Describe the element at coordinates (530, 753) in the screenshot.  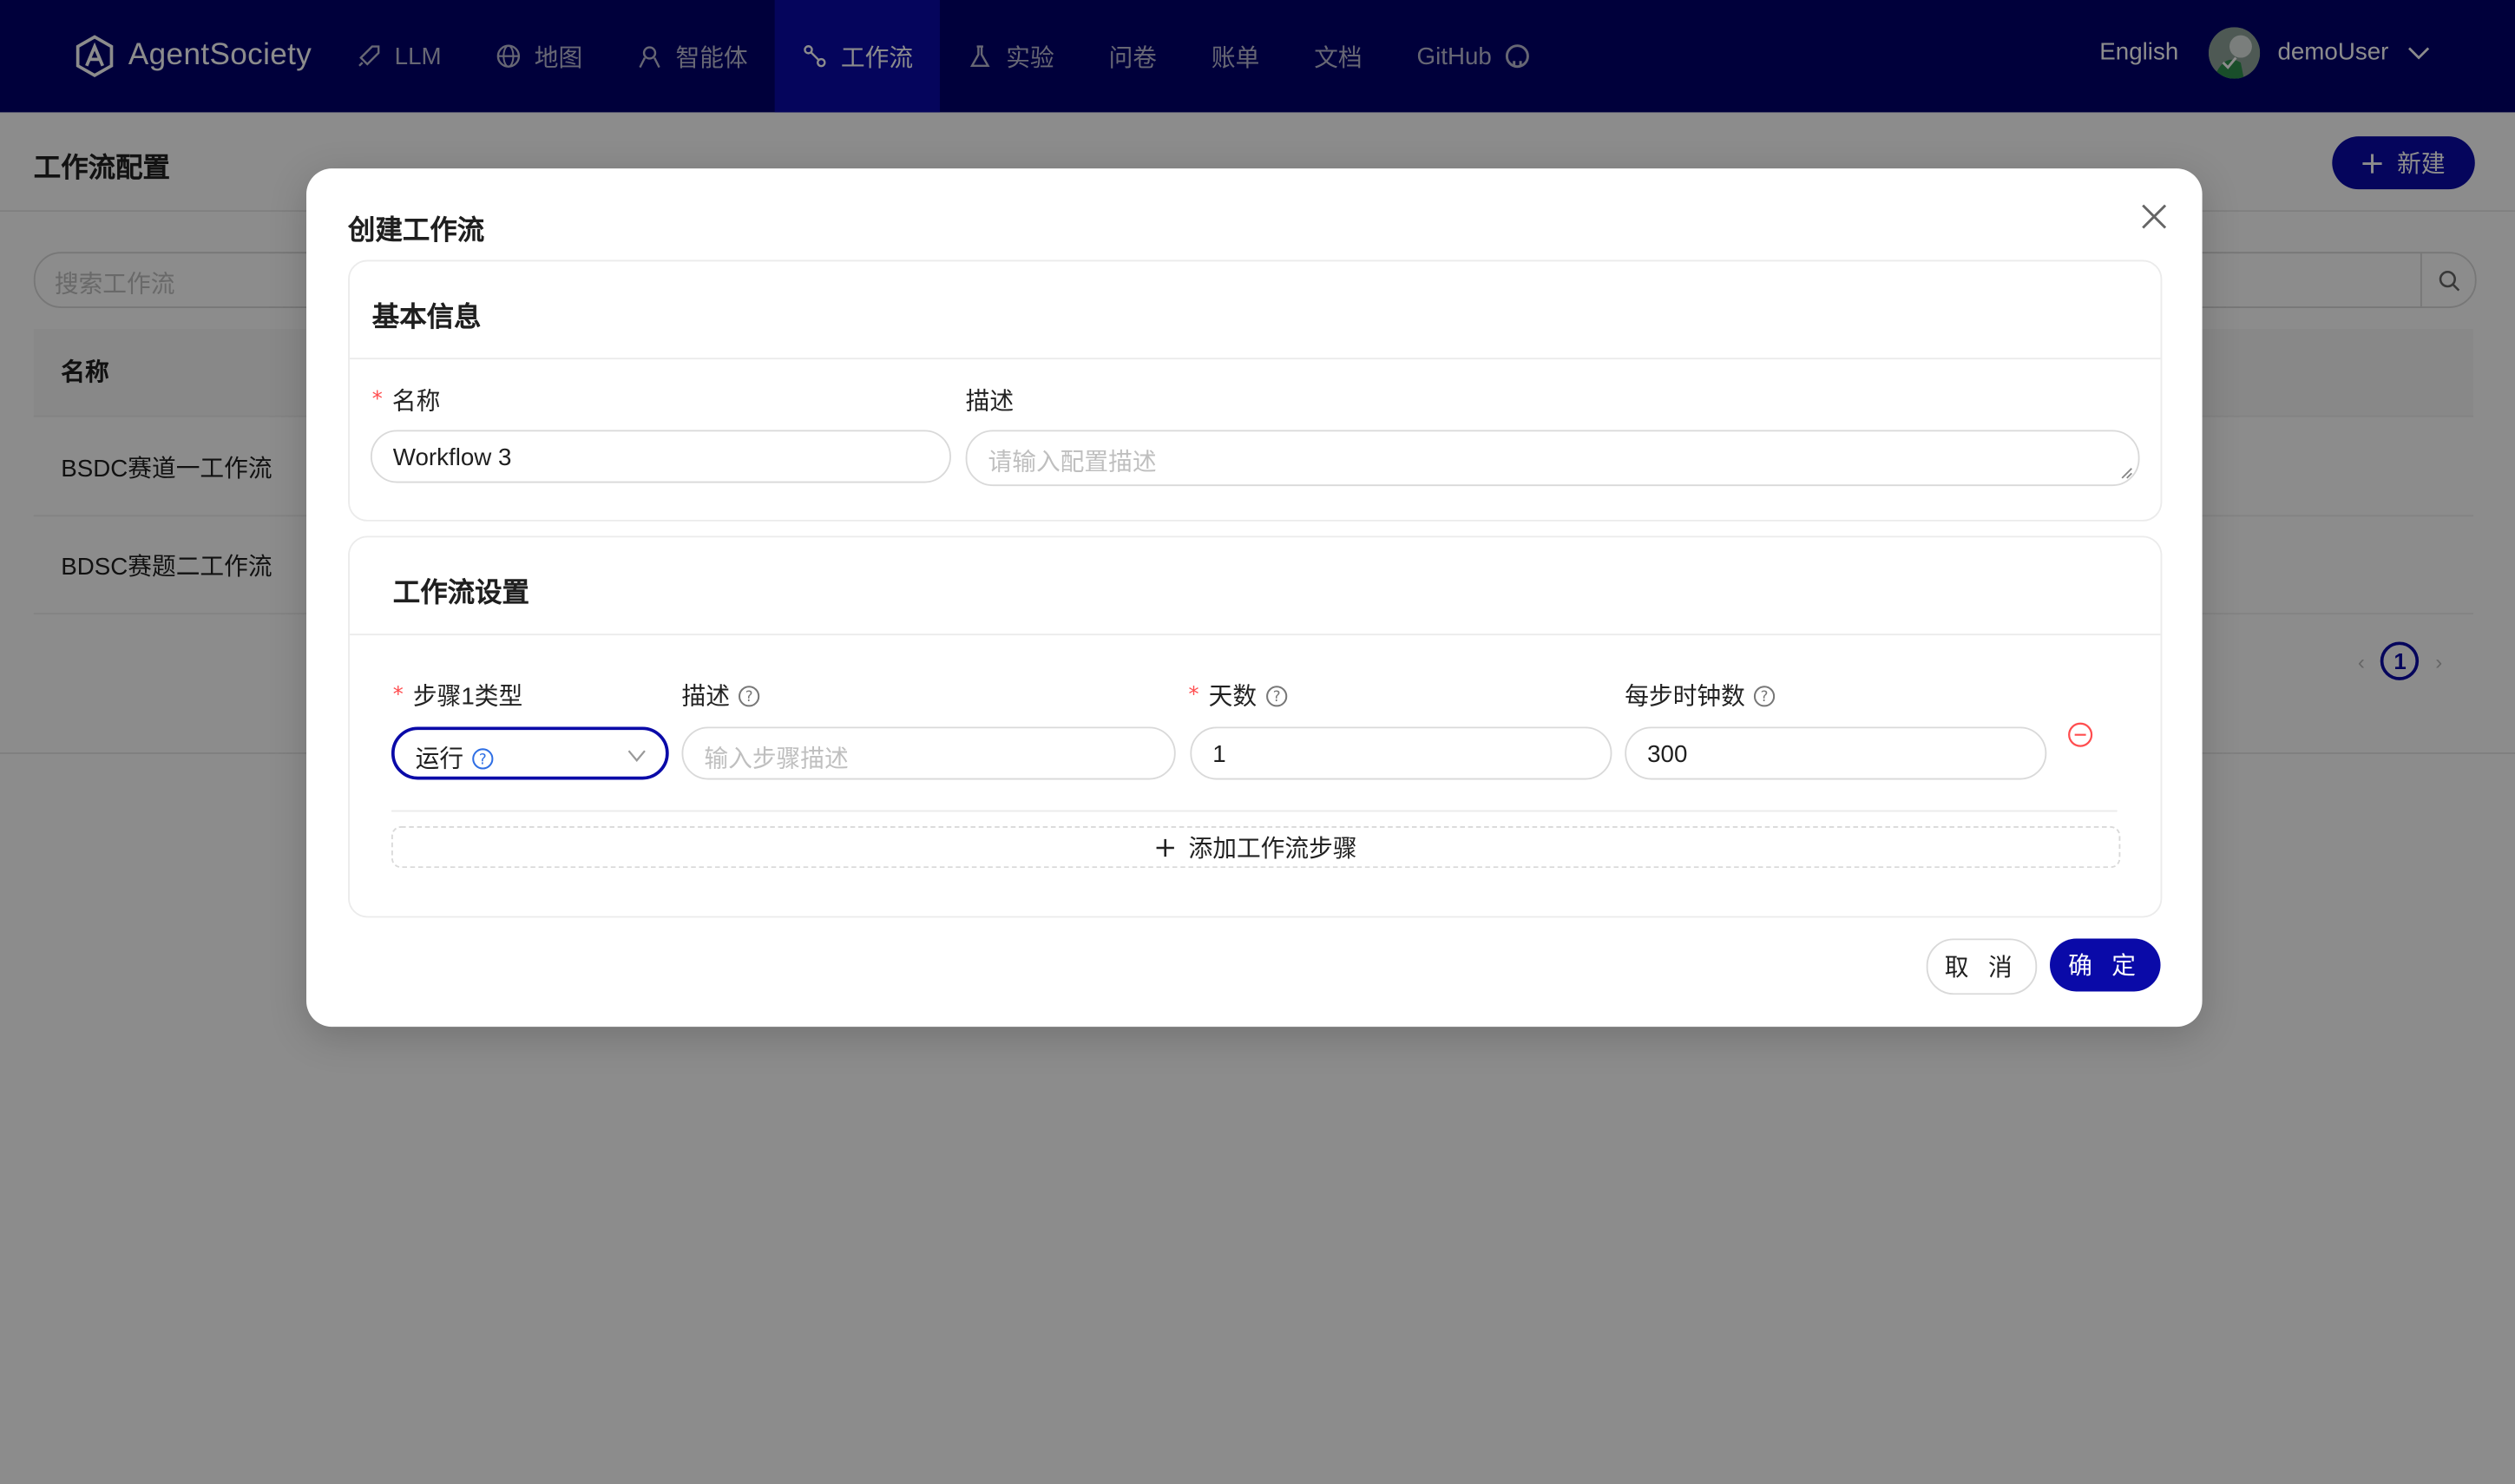
I see `step-type-select: 运行 ?` at that location.